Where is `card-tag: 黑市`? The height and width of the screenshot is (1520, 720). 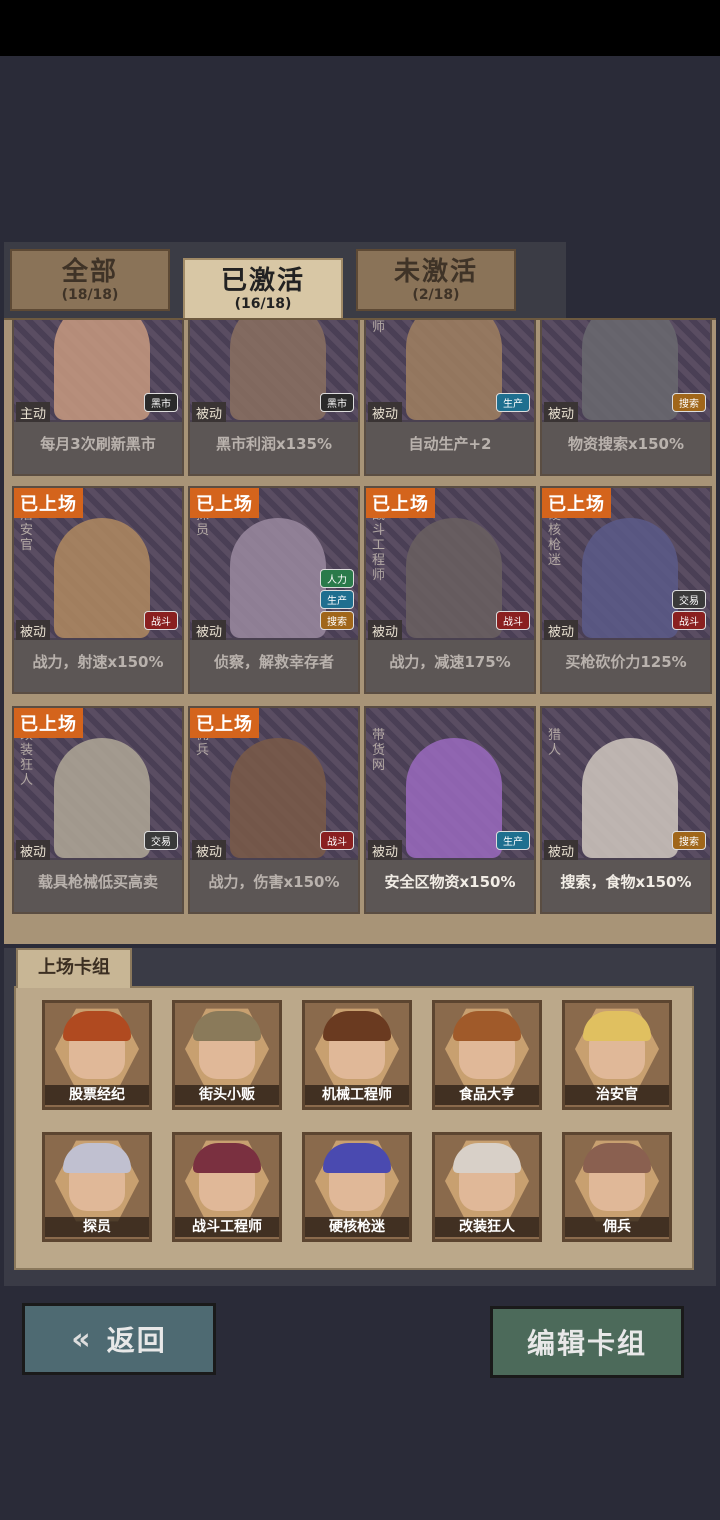
card-tag: 黑市 is located at coordinates (161, 402).